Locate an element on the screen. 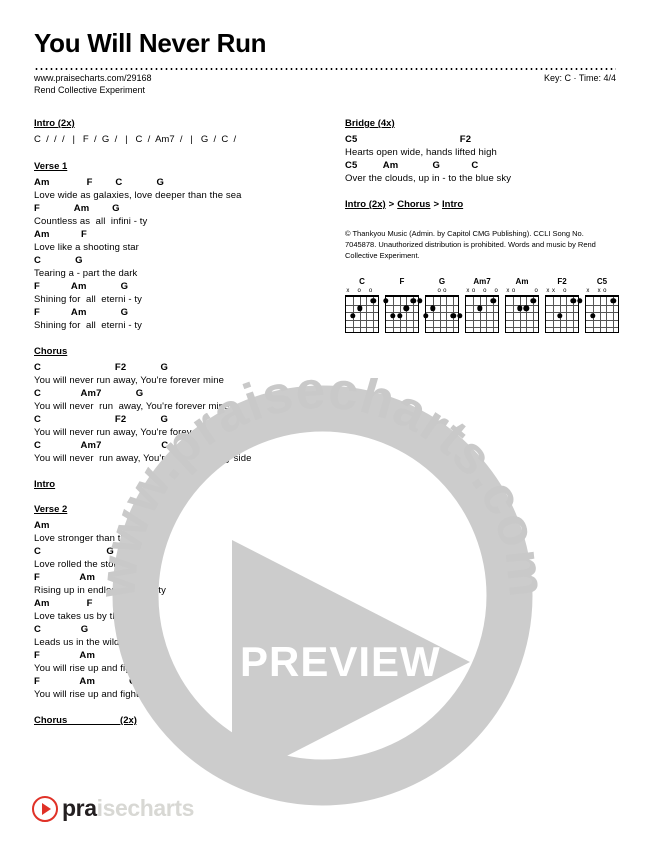  lyric-line: Love takes us by the hand is located at coordinates (91, 616).